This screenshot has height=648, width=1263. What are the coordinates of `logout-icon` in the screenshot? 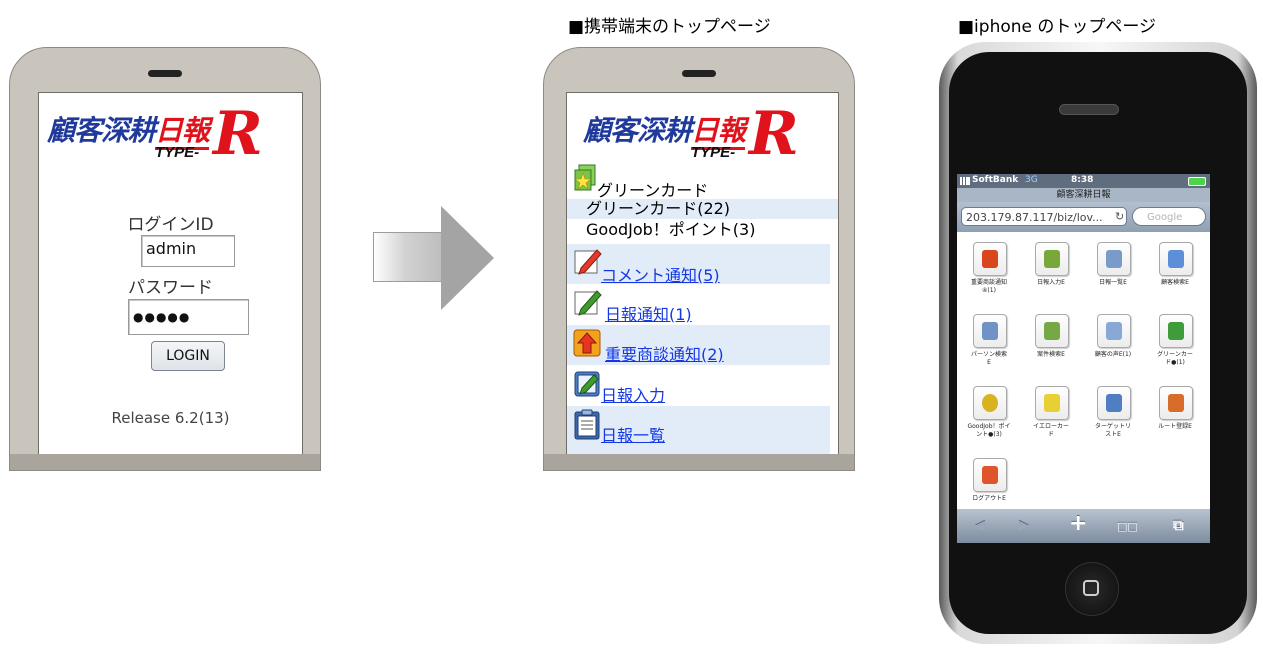 It's located at (990, 475).